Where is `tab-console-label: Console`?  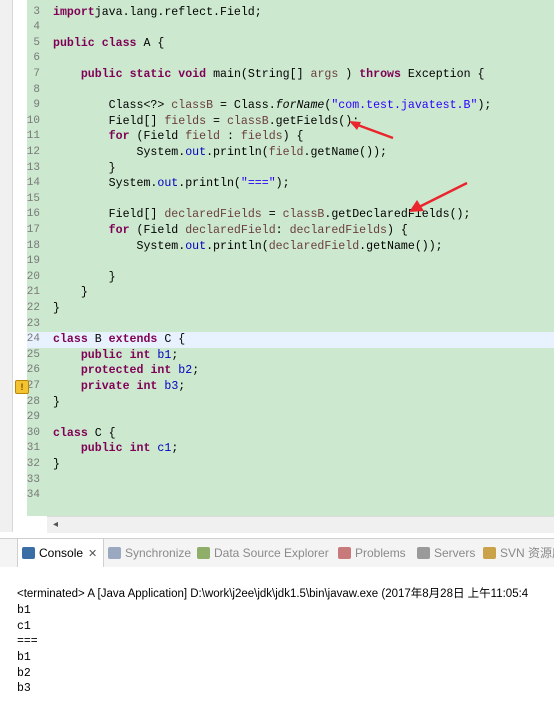
tab-console-label: Console is located at coordinates (61, 553).